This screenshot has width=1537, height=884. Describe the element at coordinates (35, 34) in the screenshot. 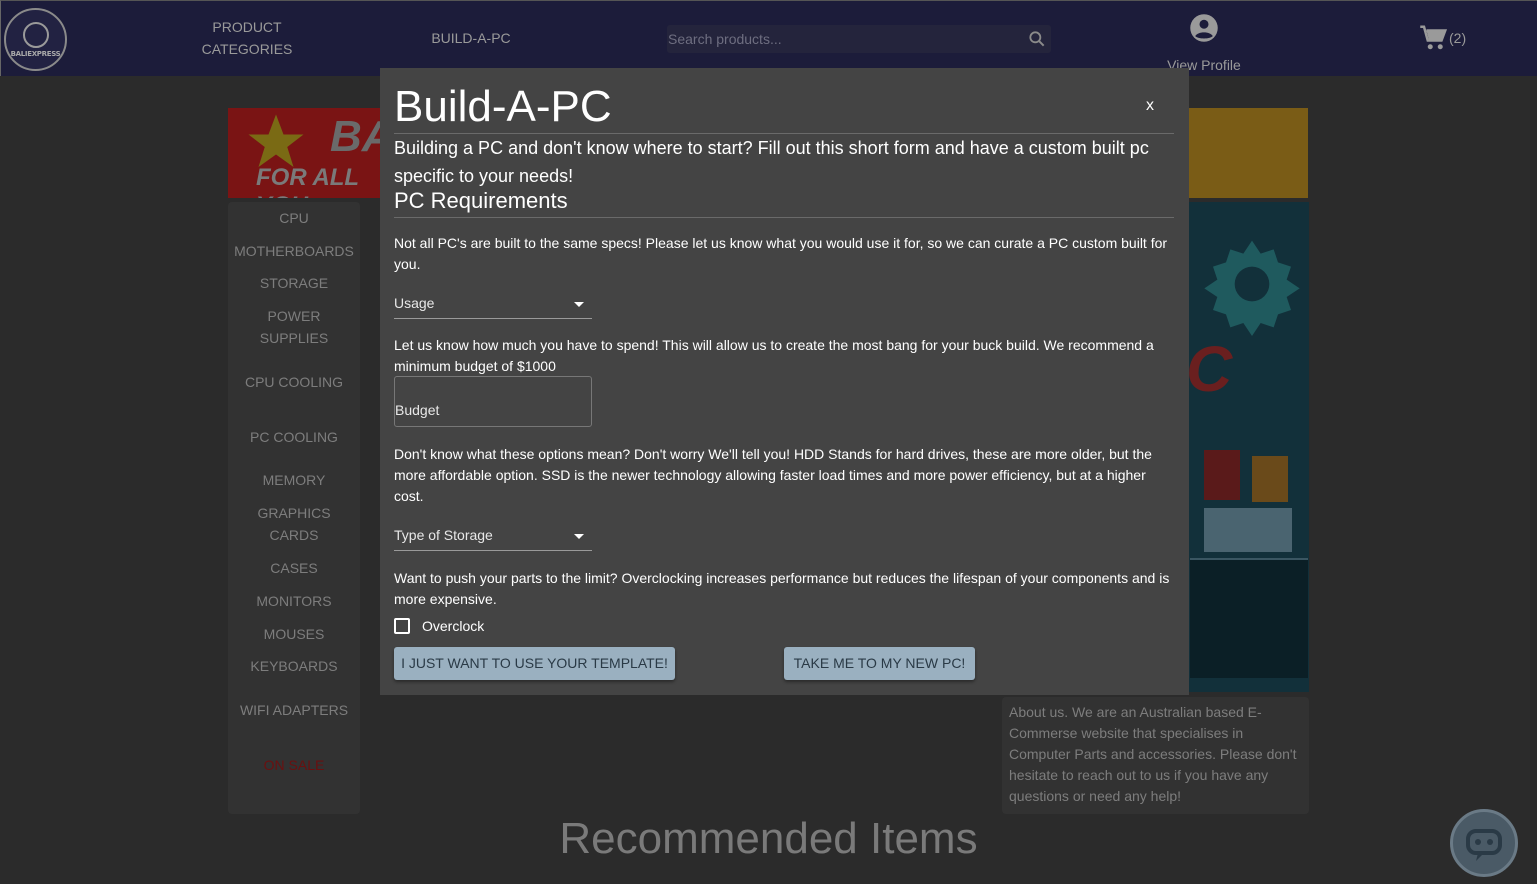

I see `logo-emblem` at that location.